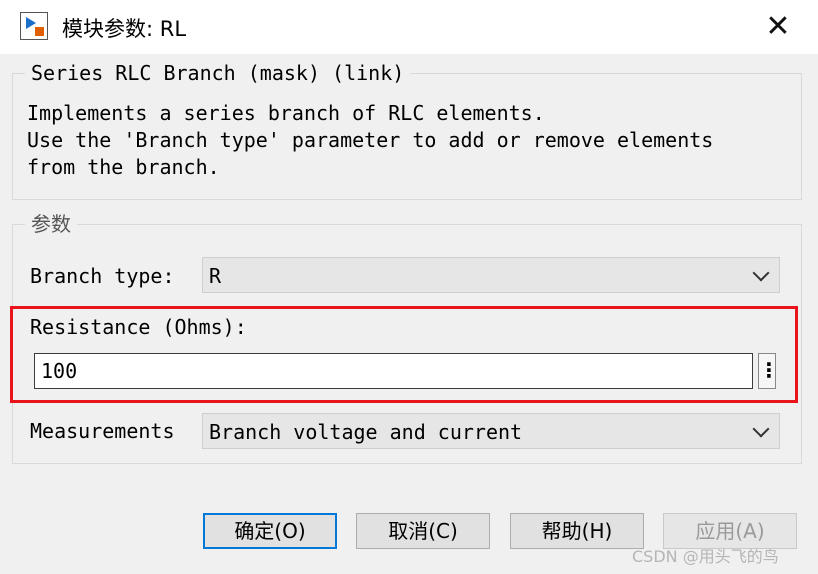 Image resolution: width=818 pixels, height=574 pixels. I want to click on measurements-value: Branch voltage and current, so click(366, 432).